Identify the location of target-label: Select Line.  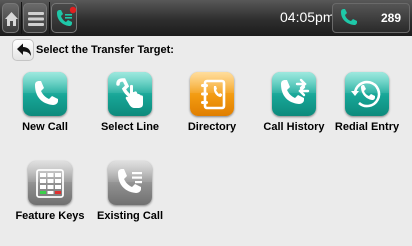
(130, 127).